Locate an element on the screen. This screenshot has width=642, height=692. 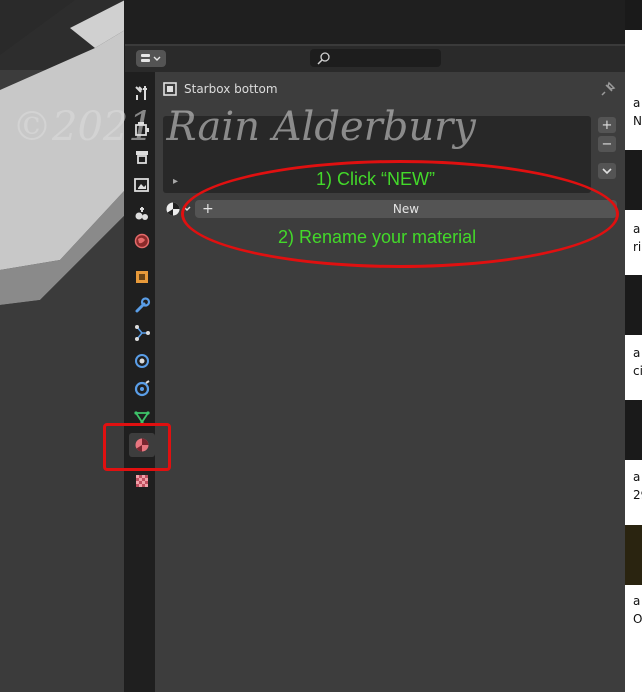
outliner-bottom-edge is located at coordinates (375, 22).